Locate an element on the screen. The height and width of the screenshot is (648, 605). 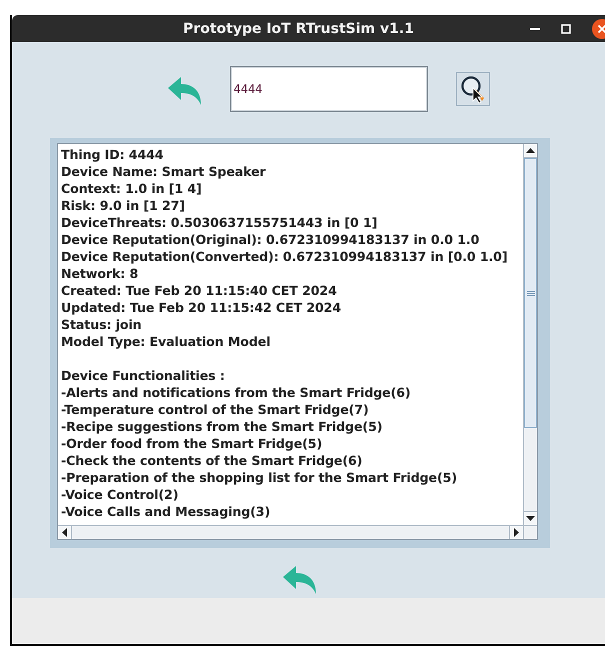
functionality-line: -Order food from the Smart Fridge(5) is located at coordinates (192, 443).